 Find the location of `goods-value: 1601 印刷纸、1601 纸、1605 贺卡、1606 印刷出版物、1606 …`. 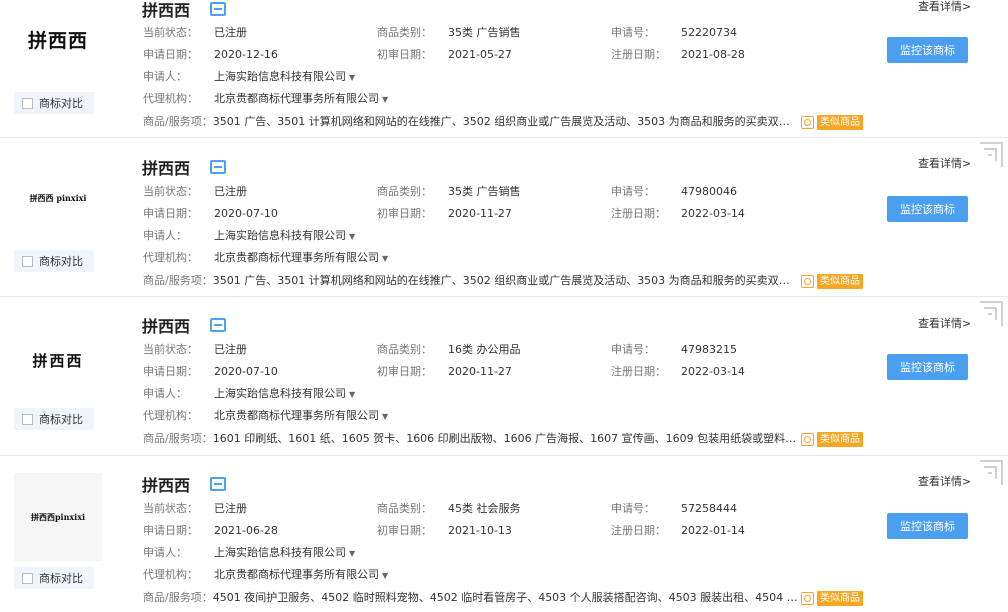

goods-value: 1601 印刷纸、1601 纸、1605 贺卡、1606 印刷出版物、1606 … is located at coordinates (505, 438).